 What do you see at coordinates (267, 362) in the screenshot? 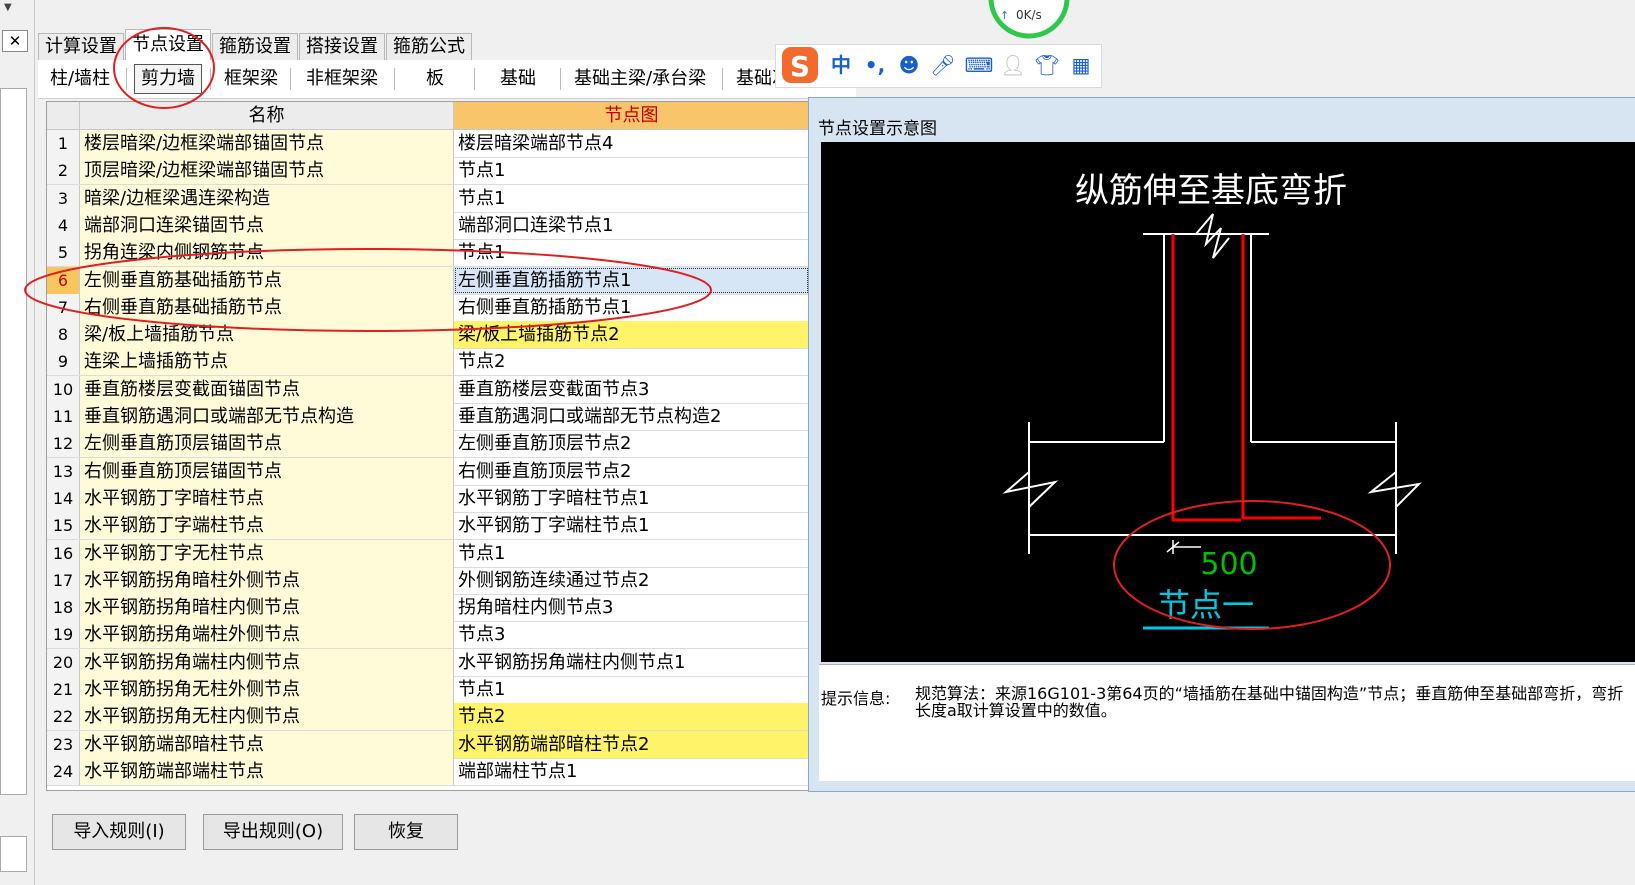
I see `node-name-cell: 连梁上墙插筋节点` at bounding box center [267, 362].